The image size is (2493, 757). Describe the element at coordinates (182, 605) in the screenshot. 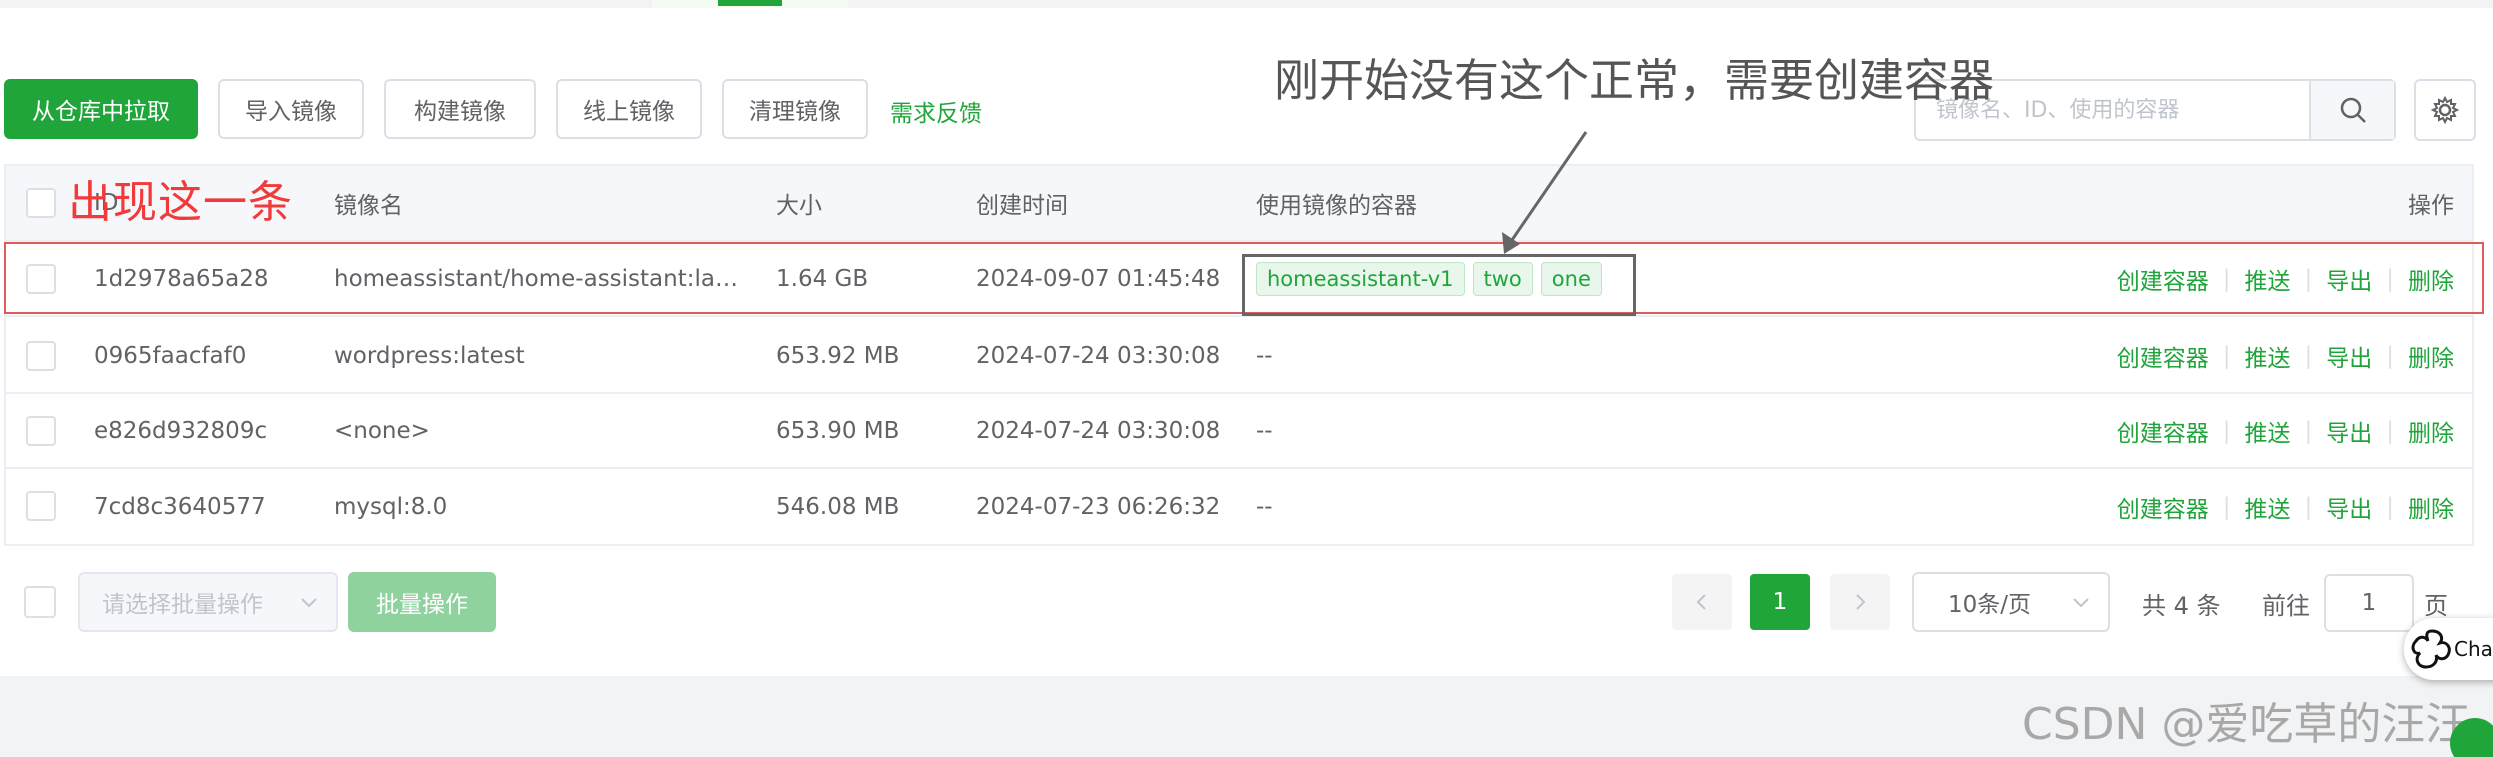

I see `batch-select-placeholder: 请选择批量操作` at that location.